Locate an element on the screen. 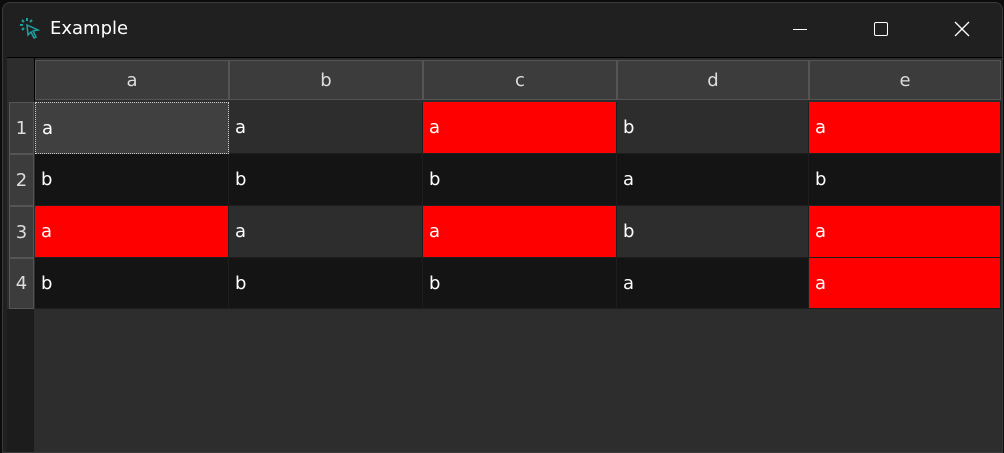 The height and width of the screenshot is (453, 1004). close-button is located at coordinates (962, 29).